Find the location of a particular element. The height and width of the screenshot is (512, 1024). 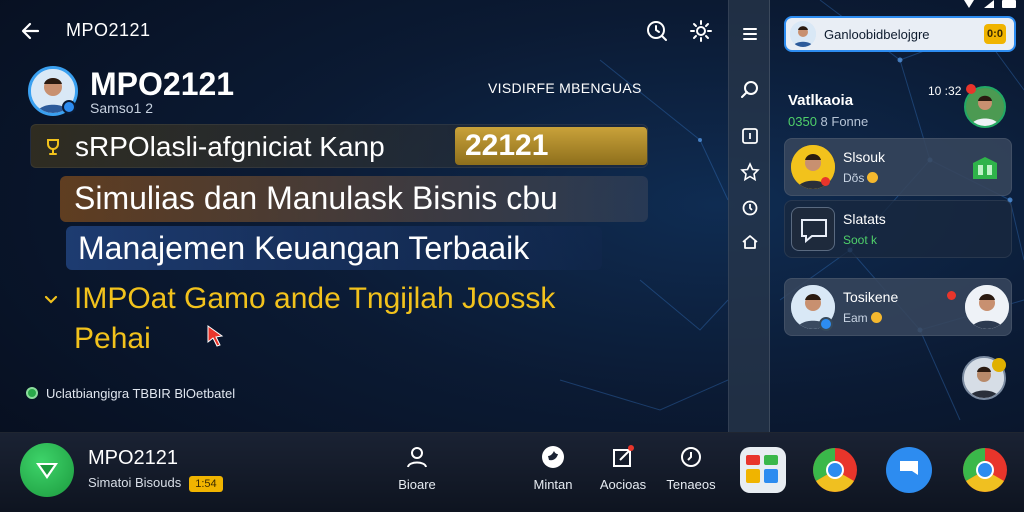

dock-badge: 1:54 is located at coordinates (206, 484).